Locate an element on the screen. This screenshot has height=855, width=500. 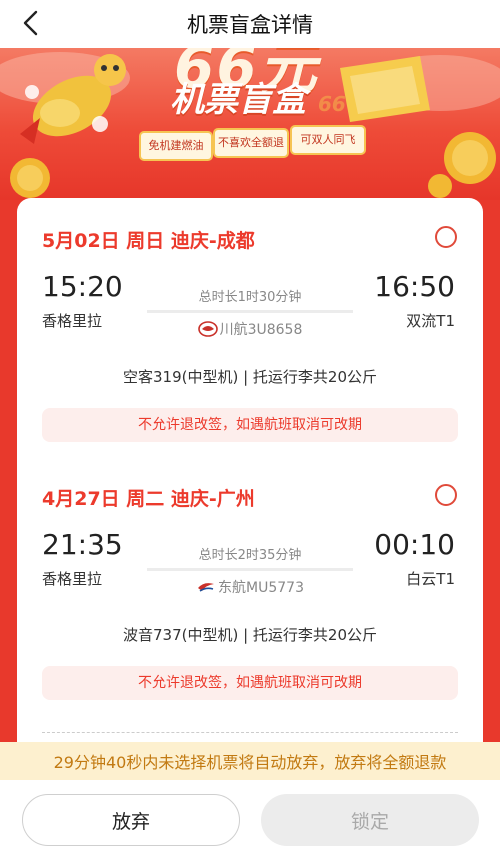
banner-tag-2: 不喜欢全额退 is located at coordinates (251, 143).